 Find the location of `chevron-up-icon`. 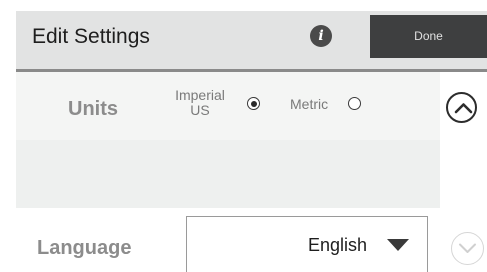

chevron-up-icon is located at coordinates (463, 108).